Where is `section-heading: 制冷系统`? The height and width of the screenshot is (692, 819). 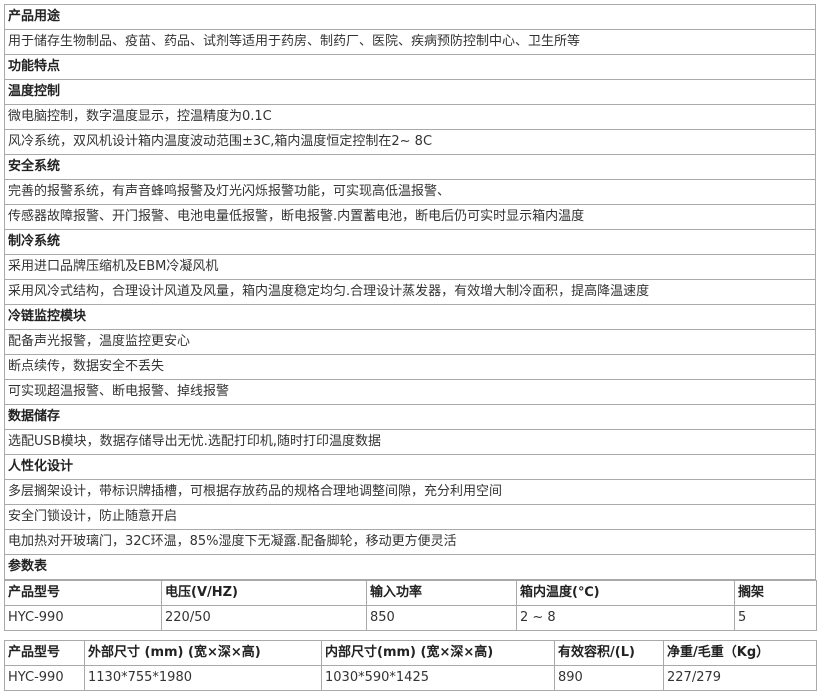 section-heading: 制冷系统 is located at coordinates (410, 242).